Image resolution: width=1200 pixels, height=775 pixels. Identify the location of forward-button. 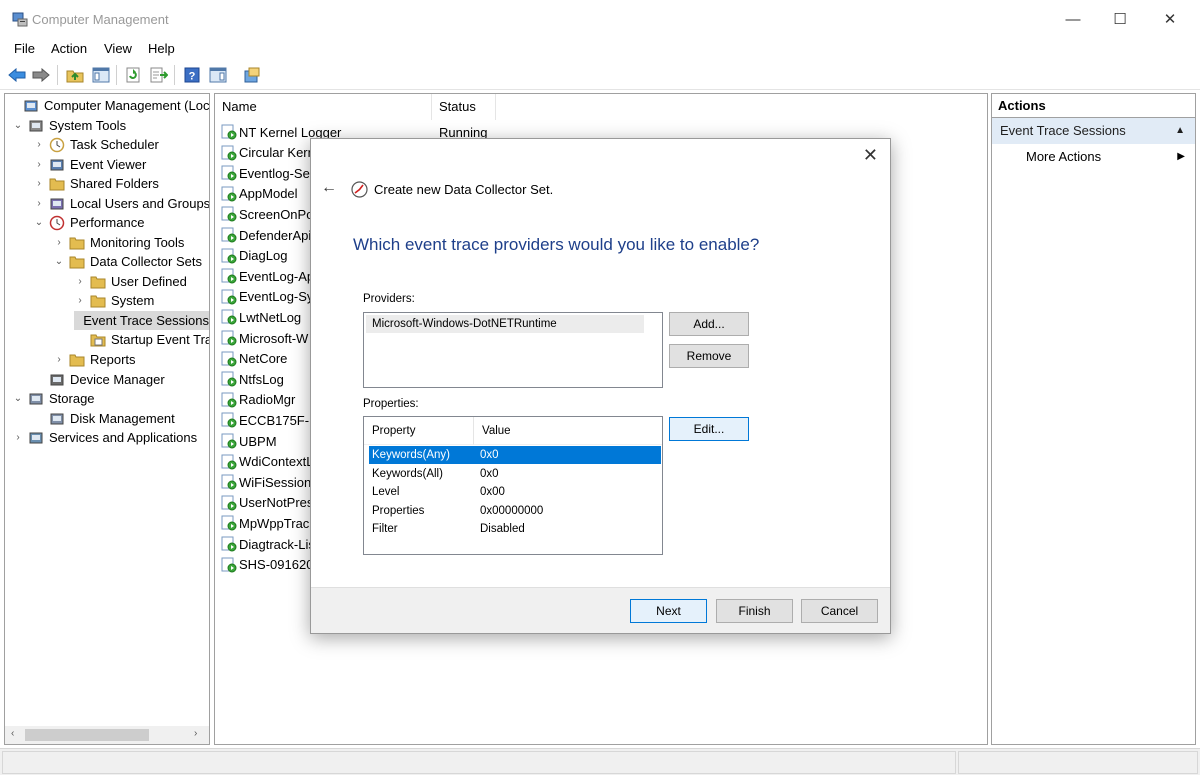
(41, 75).